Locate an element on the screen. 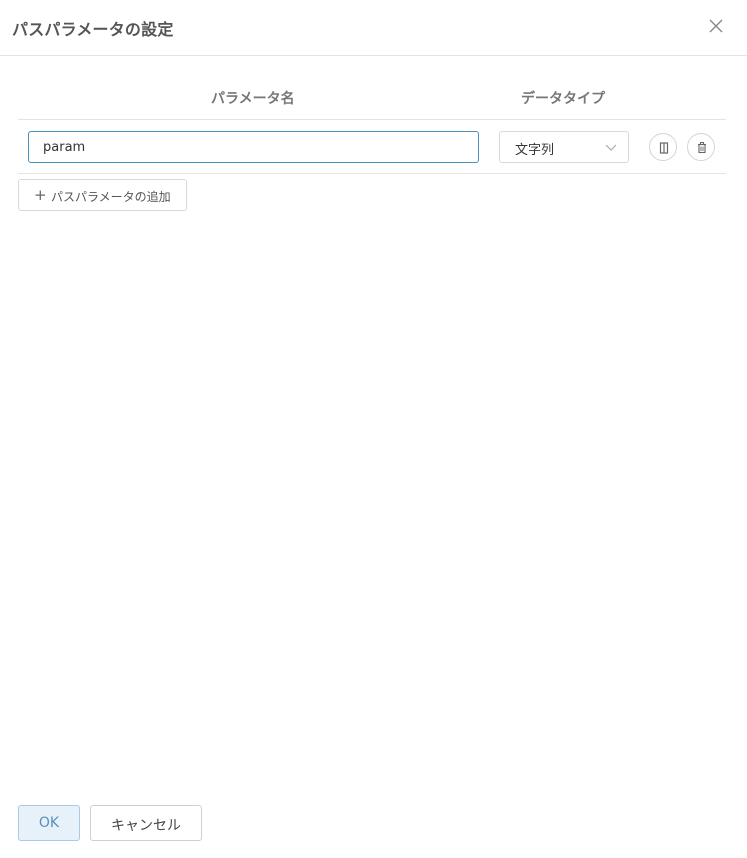  ok-button: OK is located at coordinates (49, 823).